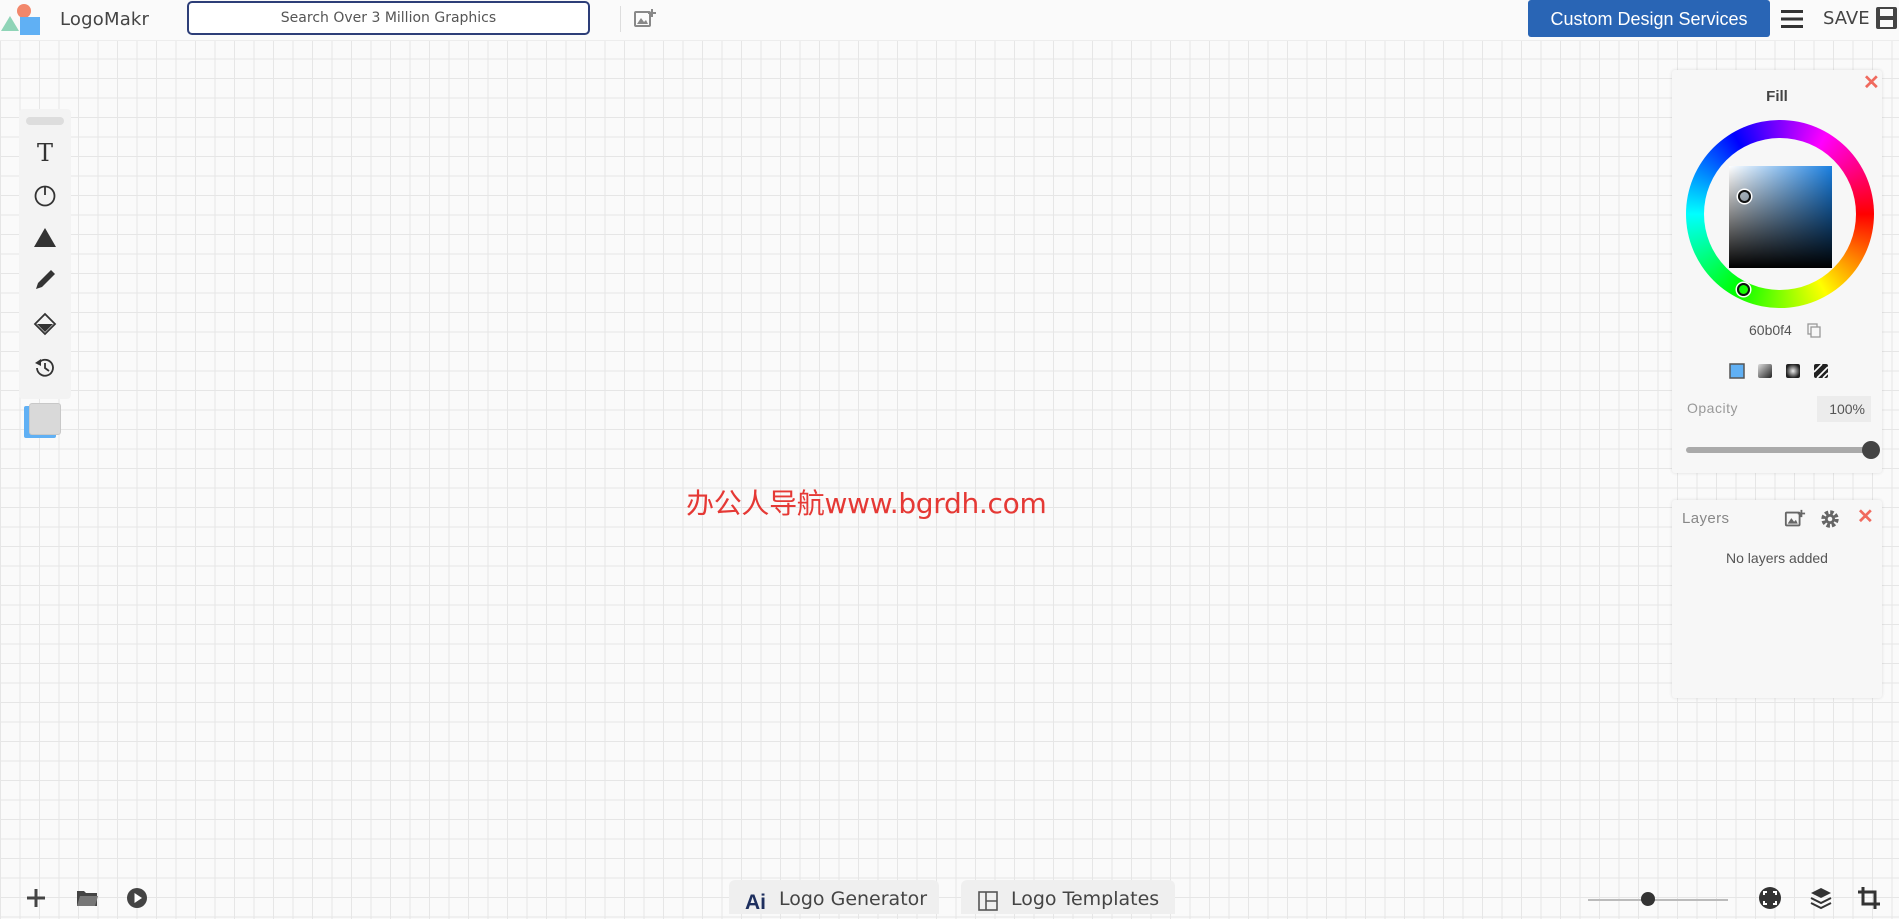  I want to click on radial-gradient-icon, so click(1793, 371).